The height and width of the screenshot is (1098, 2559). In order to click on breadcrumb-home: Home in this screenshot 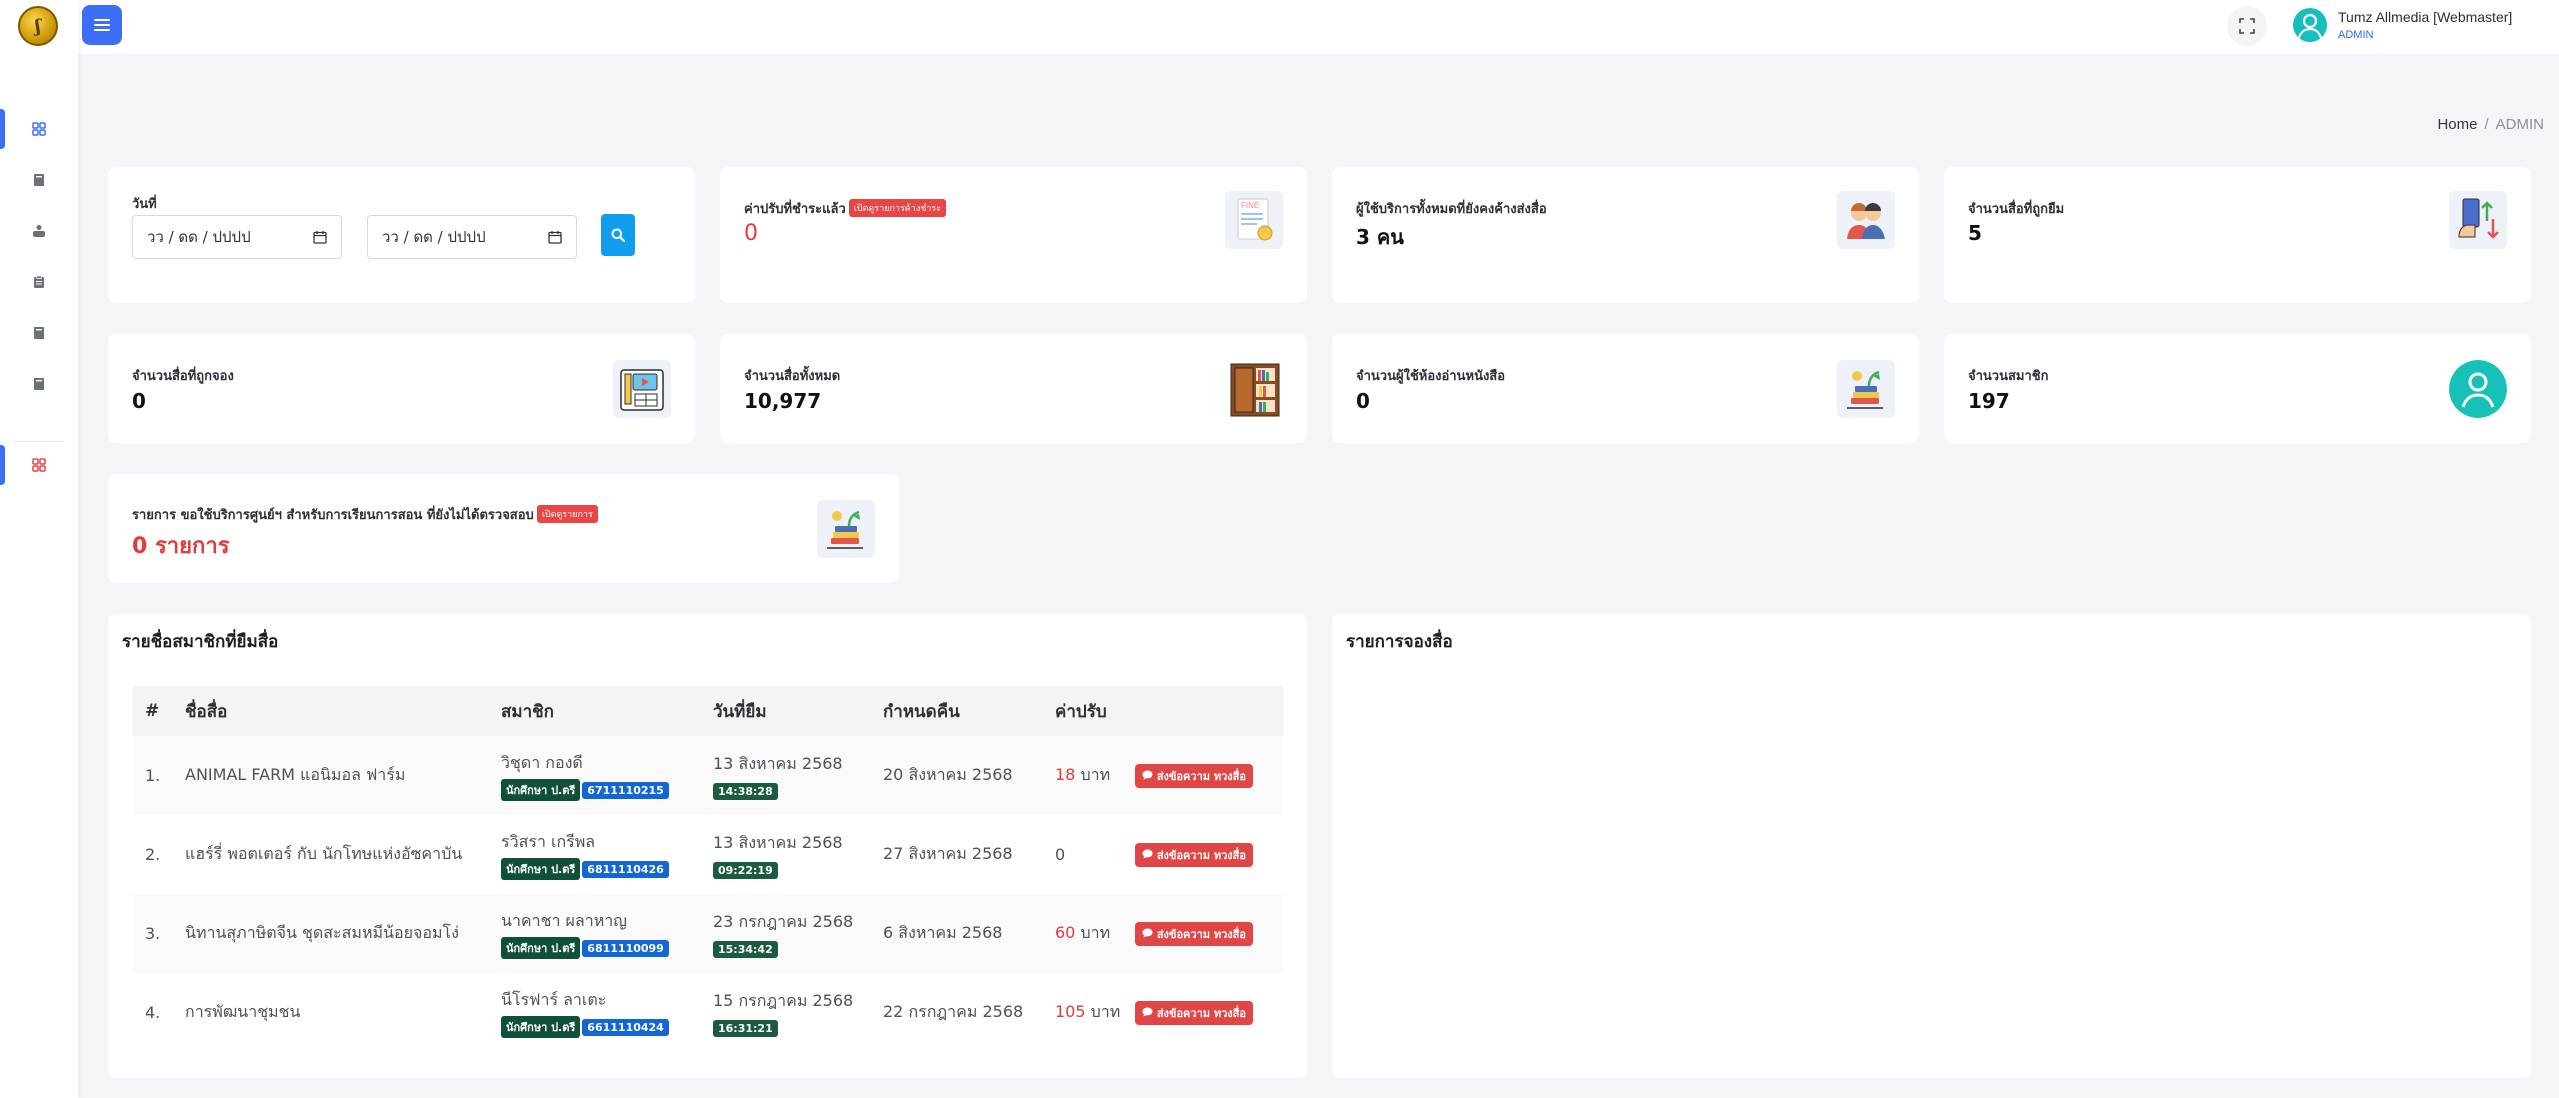, I will do `click(2457, 124)`.